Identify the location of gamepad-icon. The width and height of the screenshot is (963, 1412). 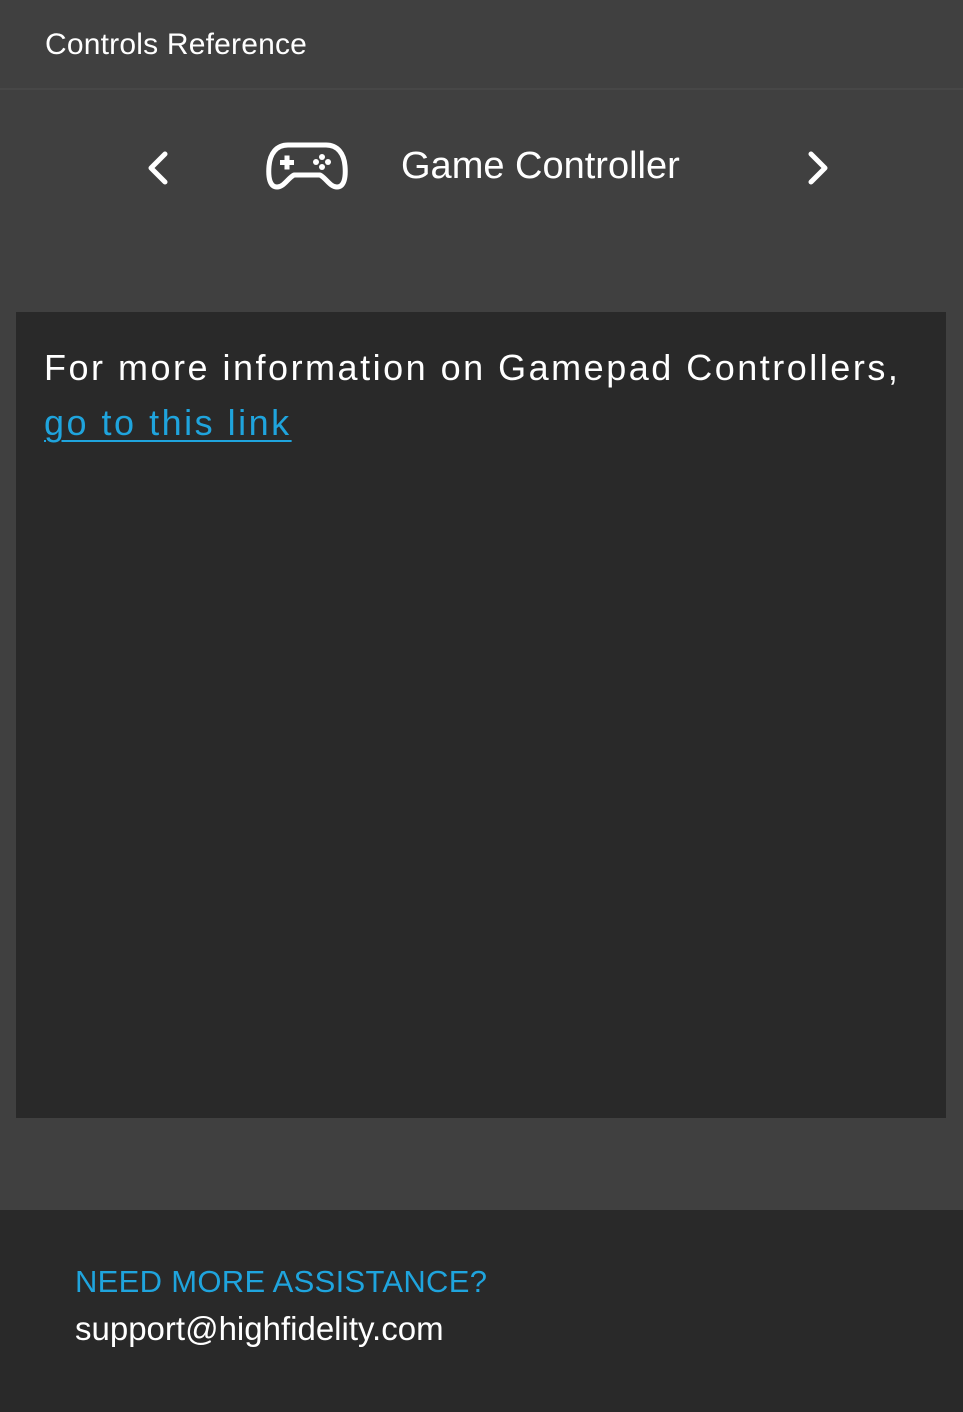
(307, 166).